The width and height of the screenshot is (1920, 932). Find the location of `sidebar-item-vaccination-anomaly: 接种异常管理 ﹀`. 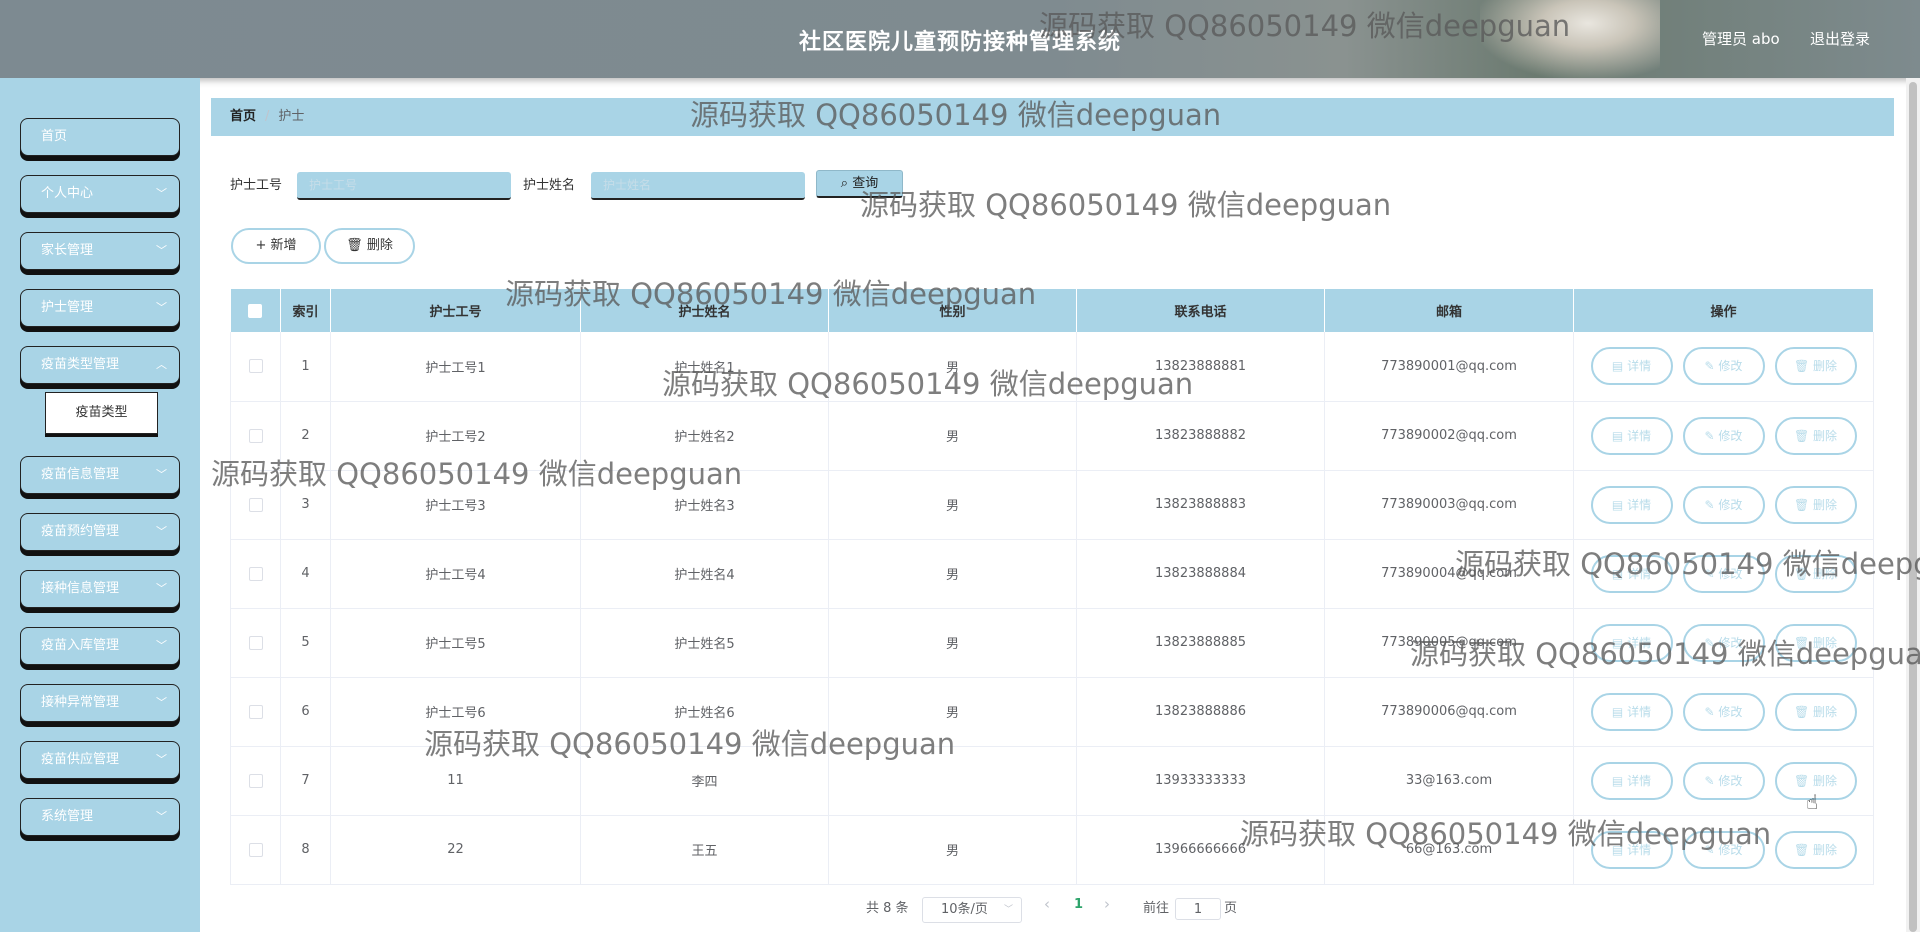

sidebar-item-vaccination-anomaly: 接种异常管理 ﹀ is located at coordinates (100, 703).